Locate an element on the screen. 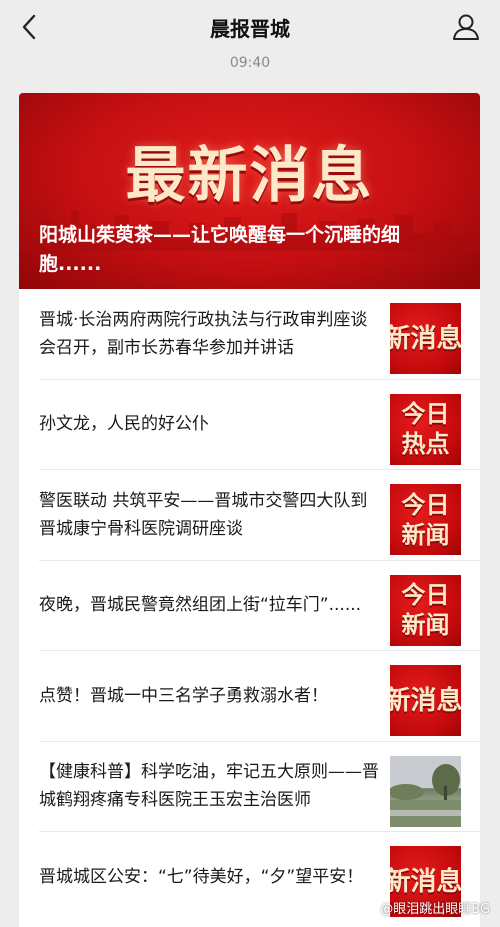  park-photo-graphic is located at coordinates (425, 791).